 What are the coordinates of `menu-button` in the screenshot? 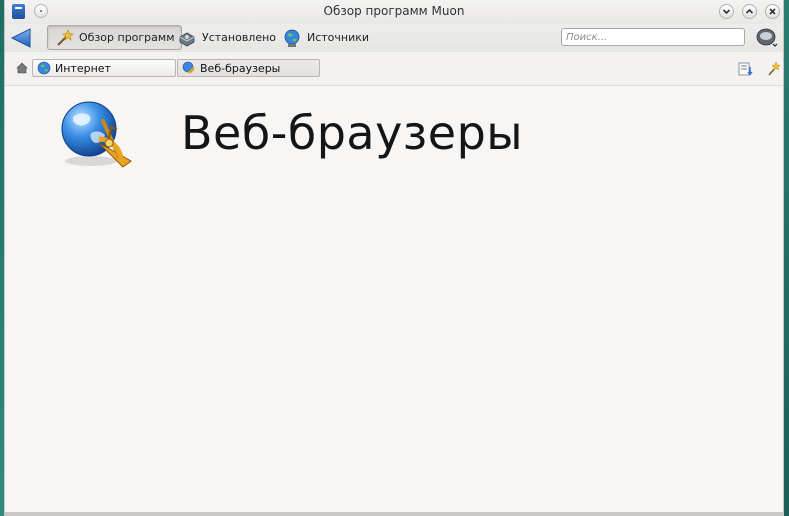 It's located at (767, 38).